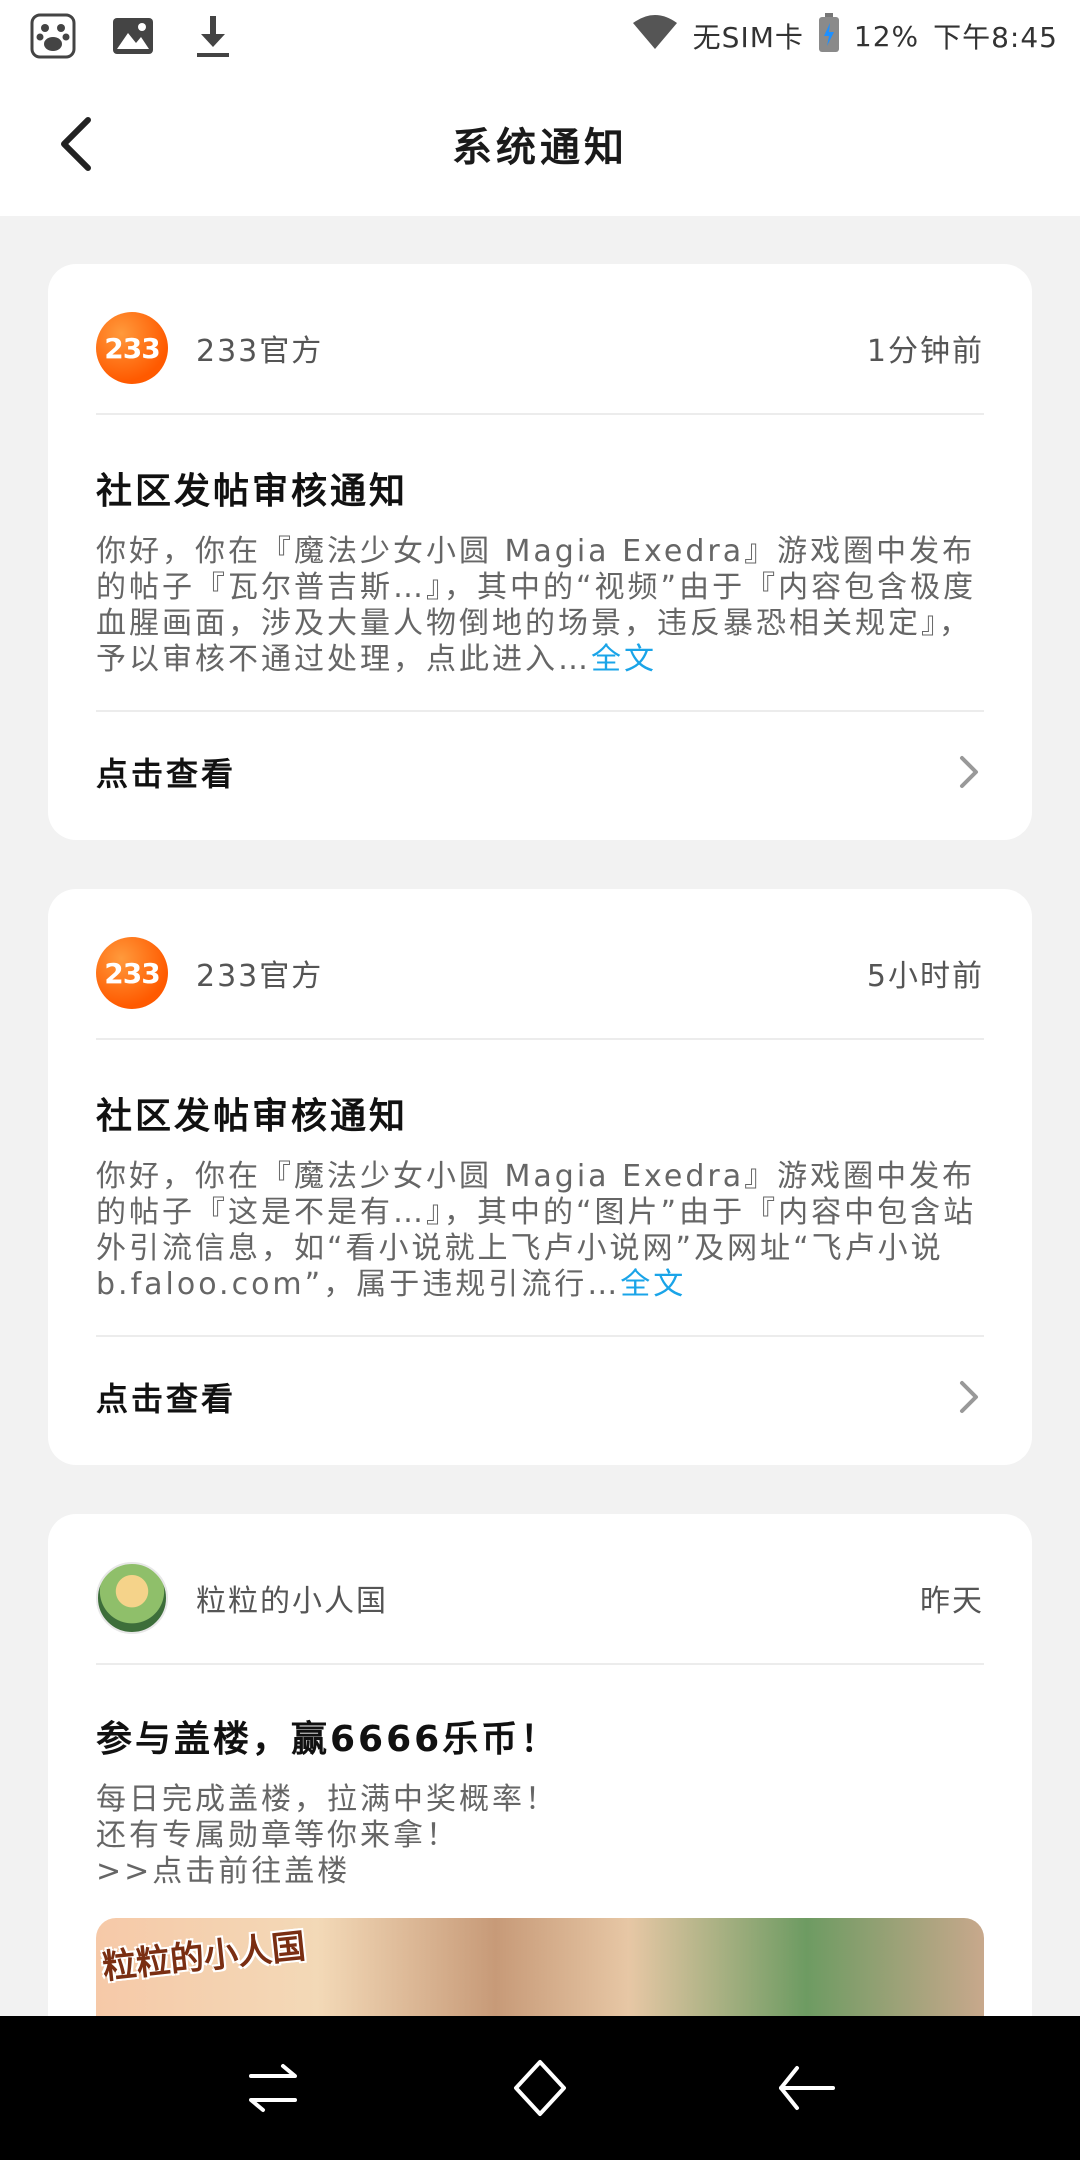 Image resolution: width=1080 pixels, height=2160 pixels. Describe the element at coordinates (925, 351) in the screenshot. I see `timestamp: 1分钟前` at that location.